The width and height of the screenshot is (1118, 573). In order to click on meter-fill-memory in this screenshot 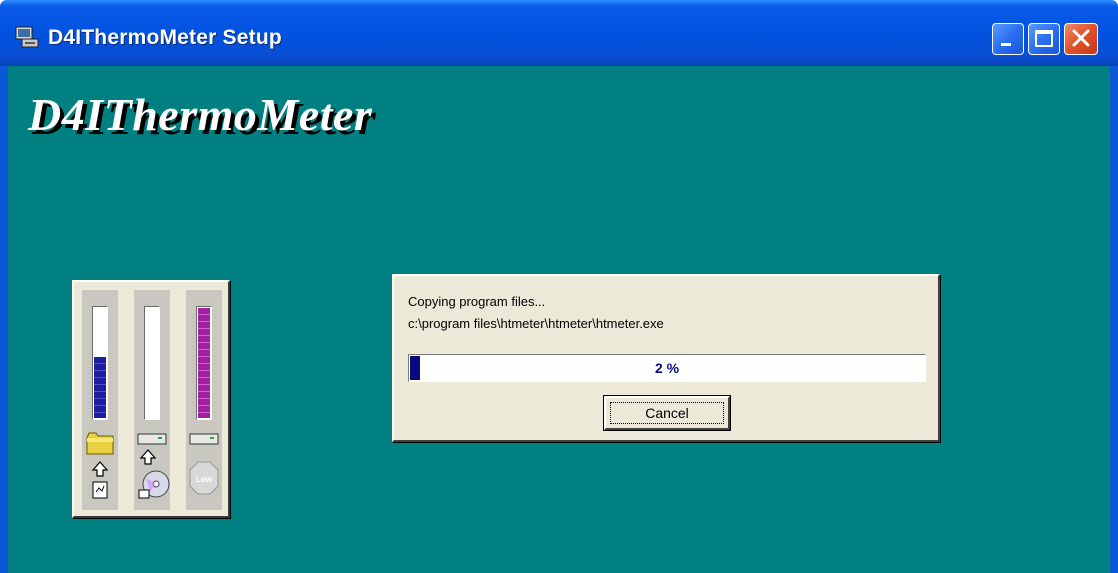, I will do `click(204, 363)`.